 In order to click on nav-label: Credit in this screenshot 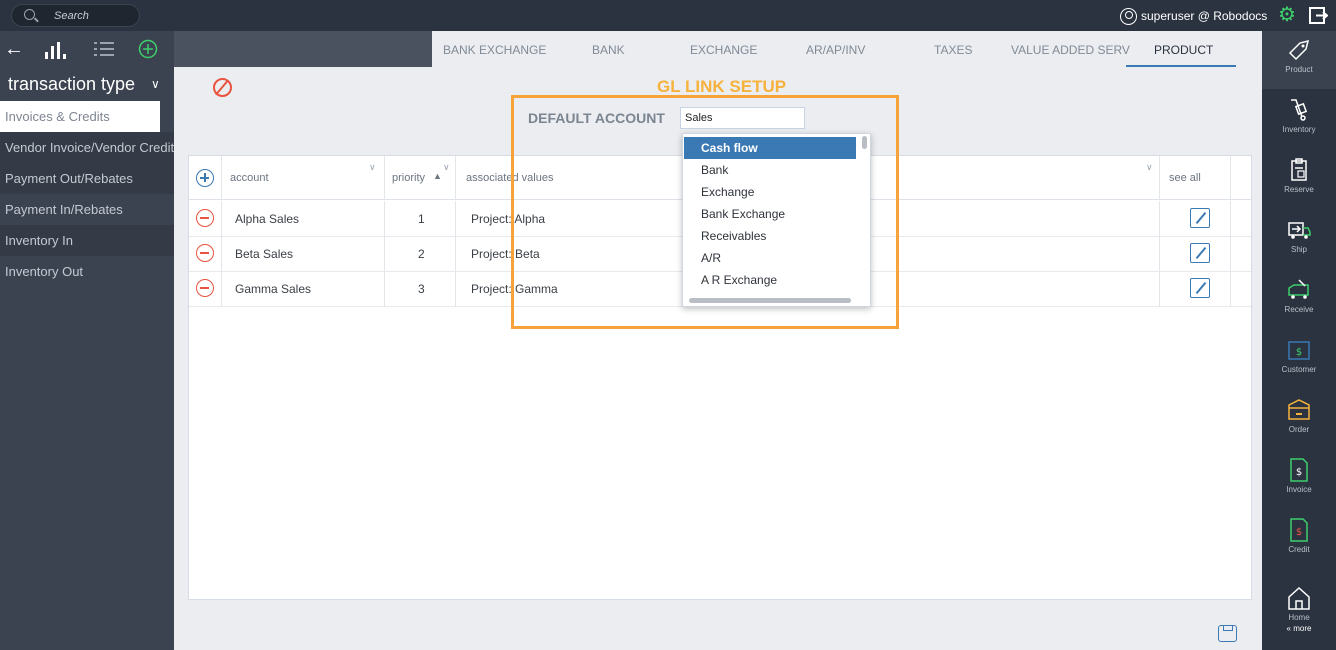, I will do `click(1299, 549)`.